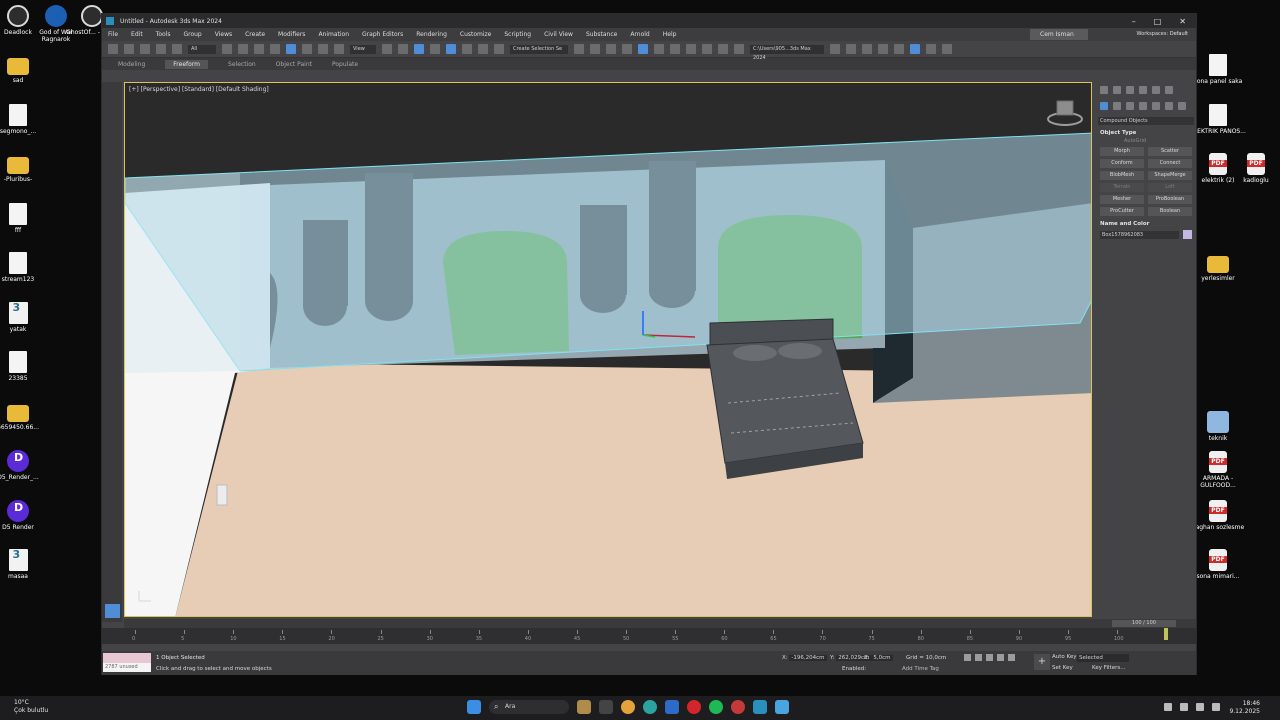 The image size is (1280, 720). What do you see at coordinates (1169, 106) in the screenshot?
I see `space-warps-icon` at bounding box center [1169, 106].